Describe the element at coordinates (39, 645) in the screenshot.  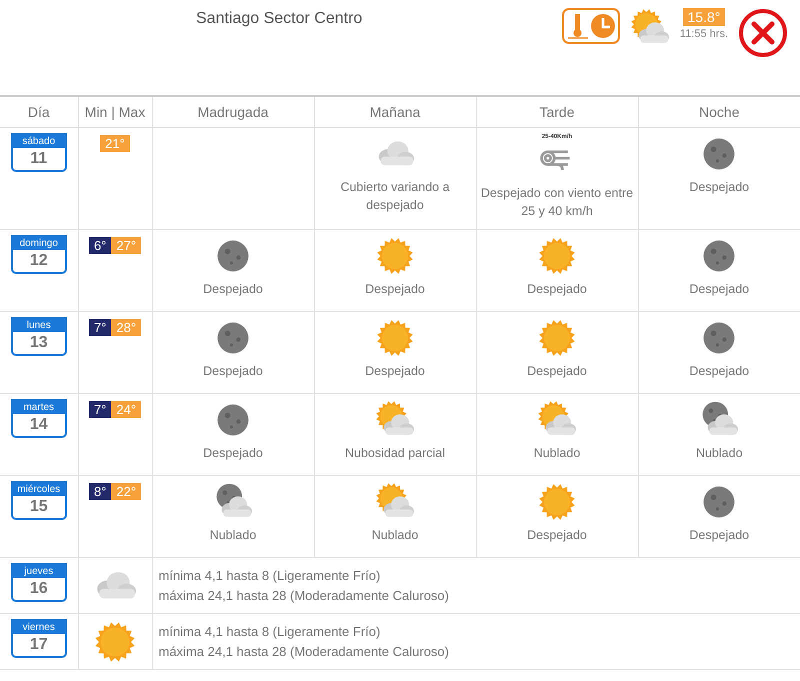
I see `day-number: 17` at that location.